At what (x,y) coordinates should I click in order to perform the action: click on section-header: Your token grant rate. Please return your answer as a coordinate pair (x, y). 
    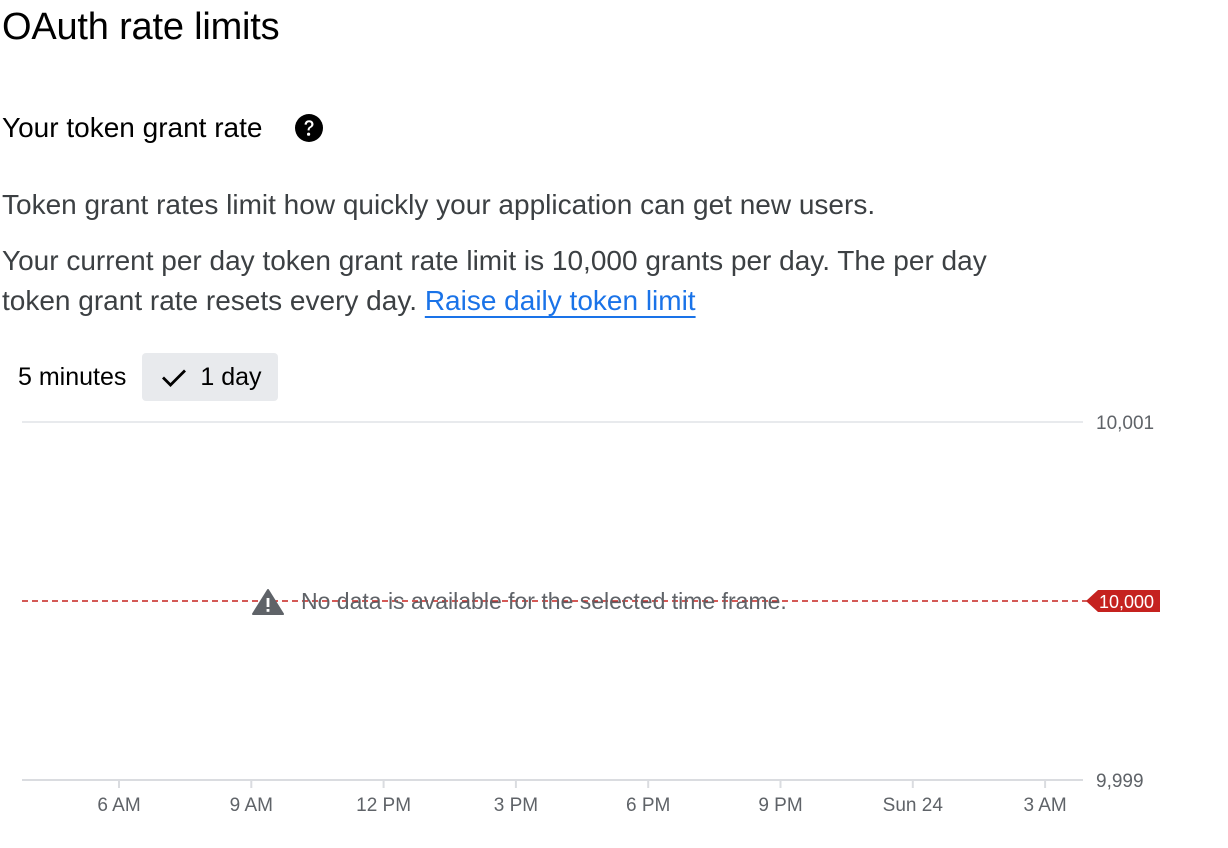
    Looking at the image, I should click on (163, 128).